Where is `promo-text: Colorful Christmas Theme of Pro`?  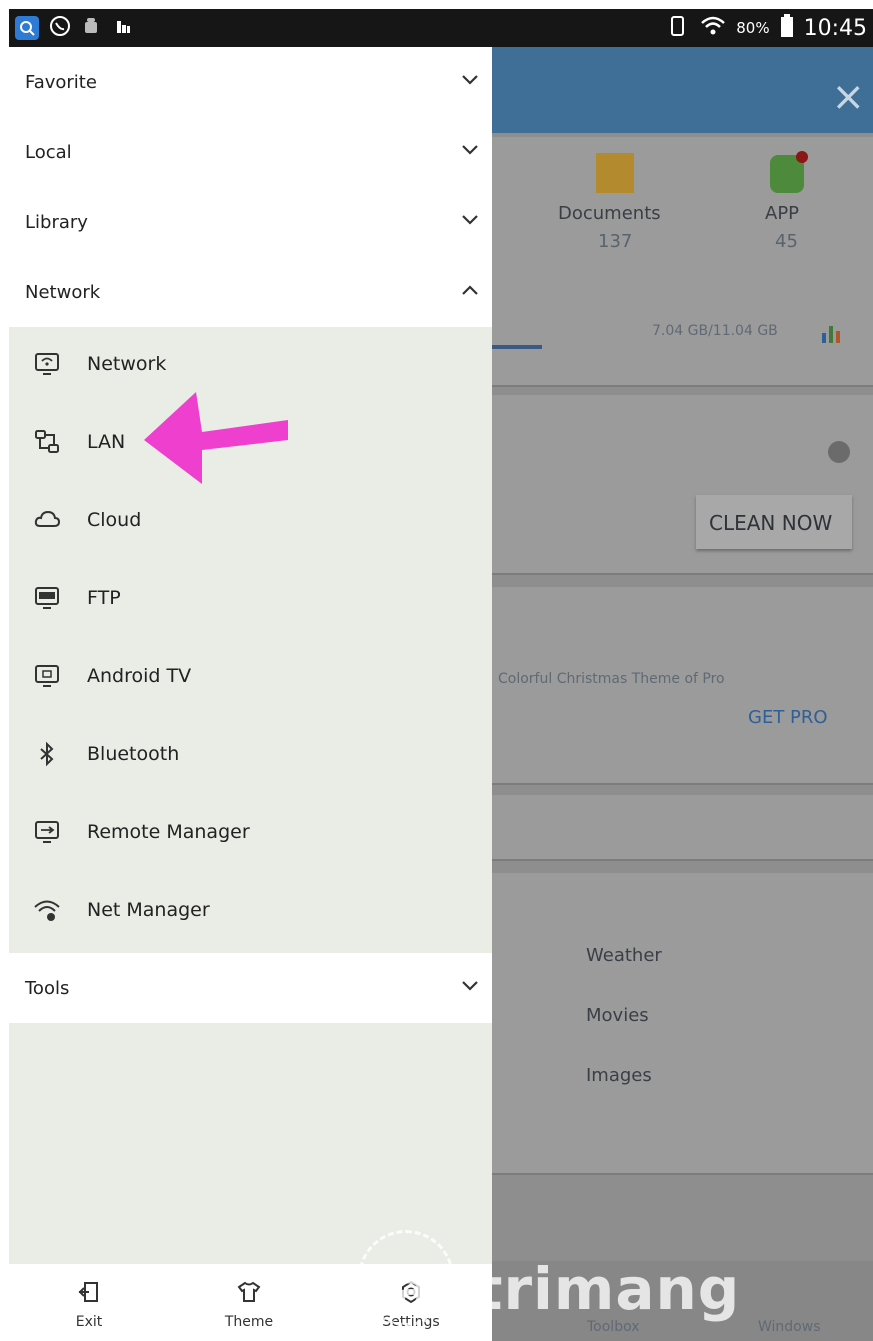 promo-text: Colorful Christmas Theme of Pro is located at coordinates (611, 679).